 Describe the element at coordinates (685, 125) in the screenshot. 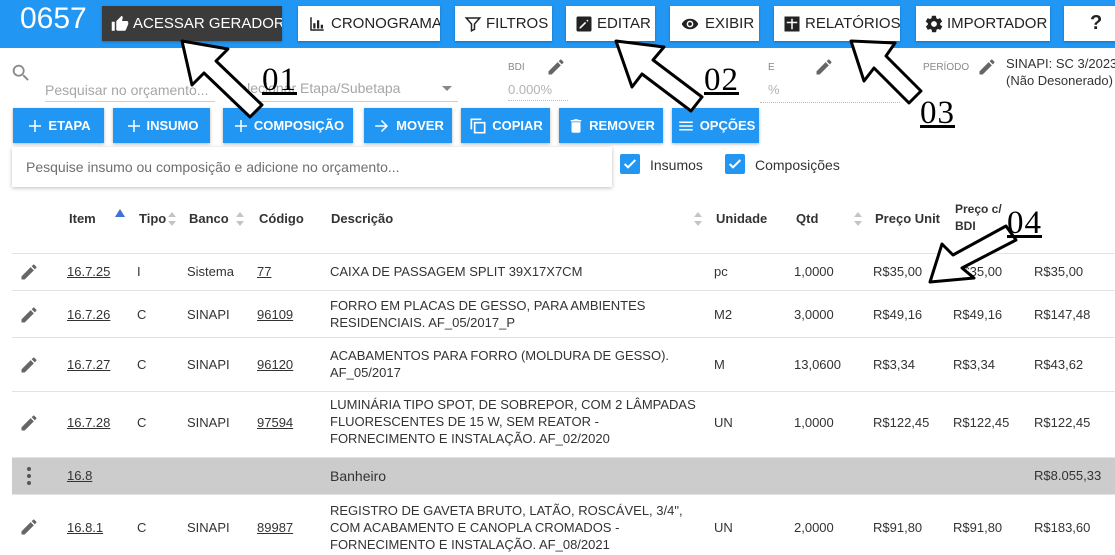

I see `menu-icon` at that location.